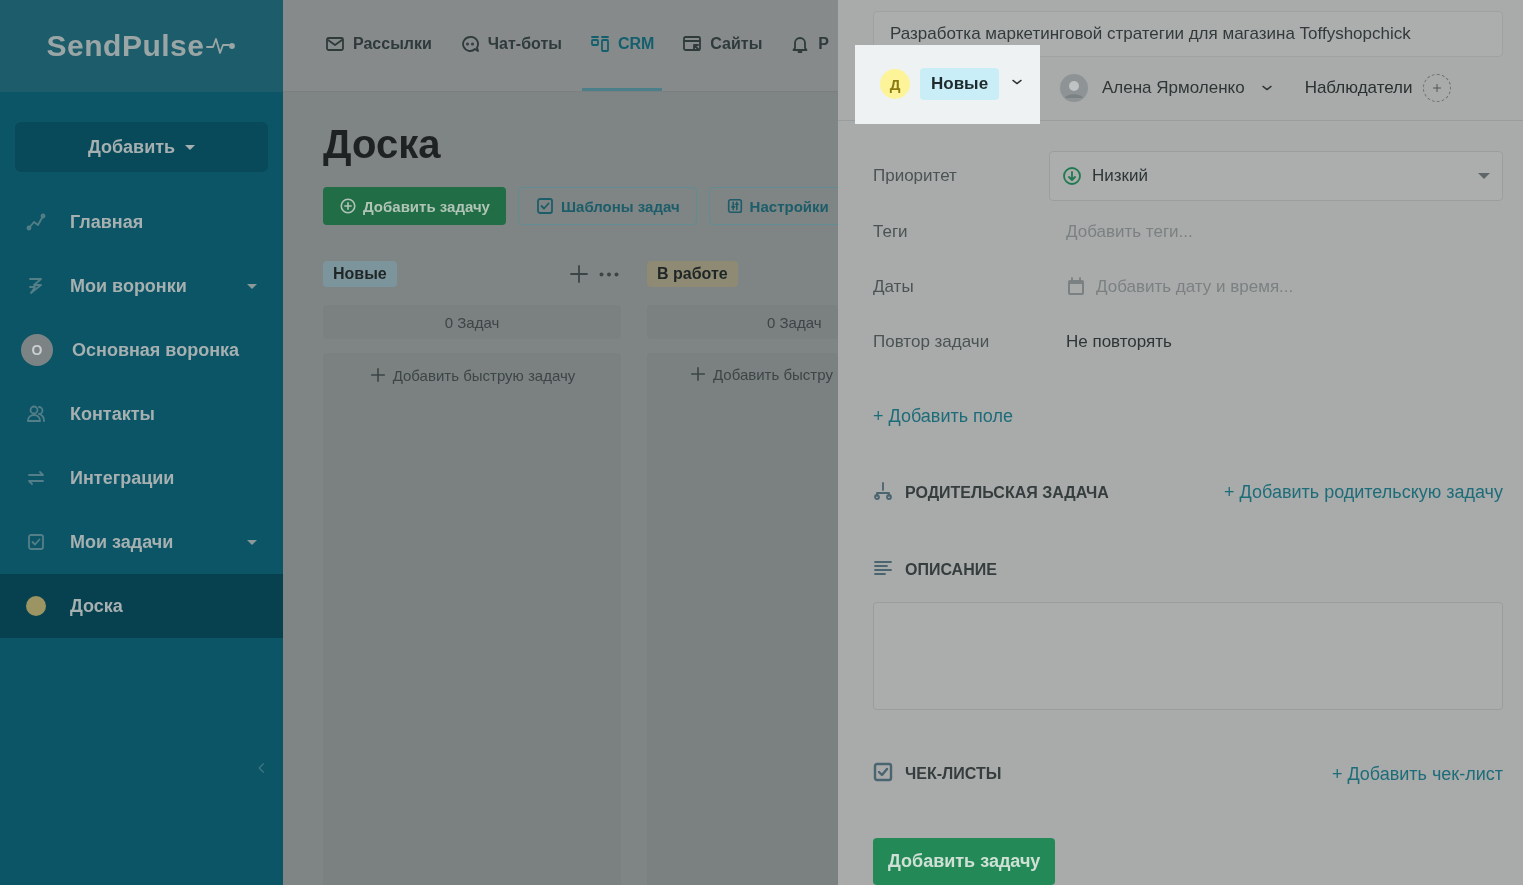  What do you see at coordinates (141, 606) in the screenshot?
I see `sidebar-item: Доска` at bounding box center [141, 606].